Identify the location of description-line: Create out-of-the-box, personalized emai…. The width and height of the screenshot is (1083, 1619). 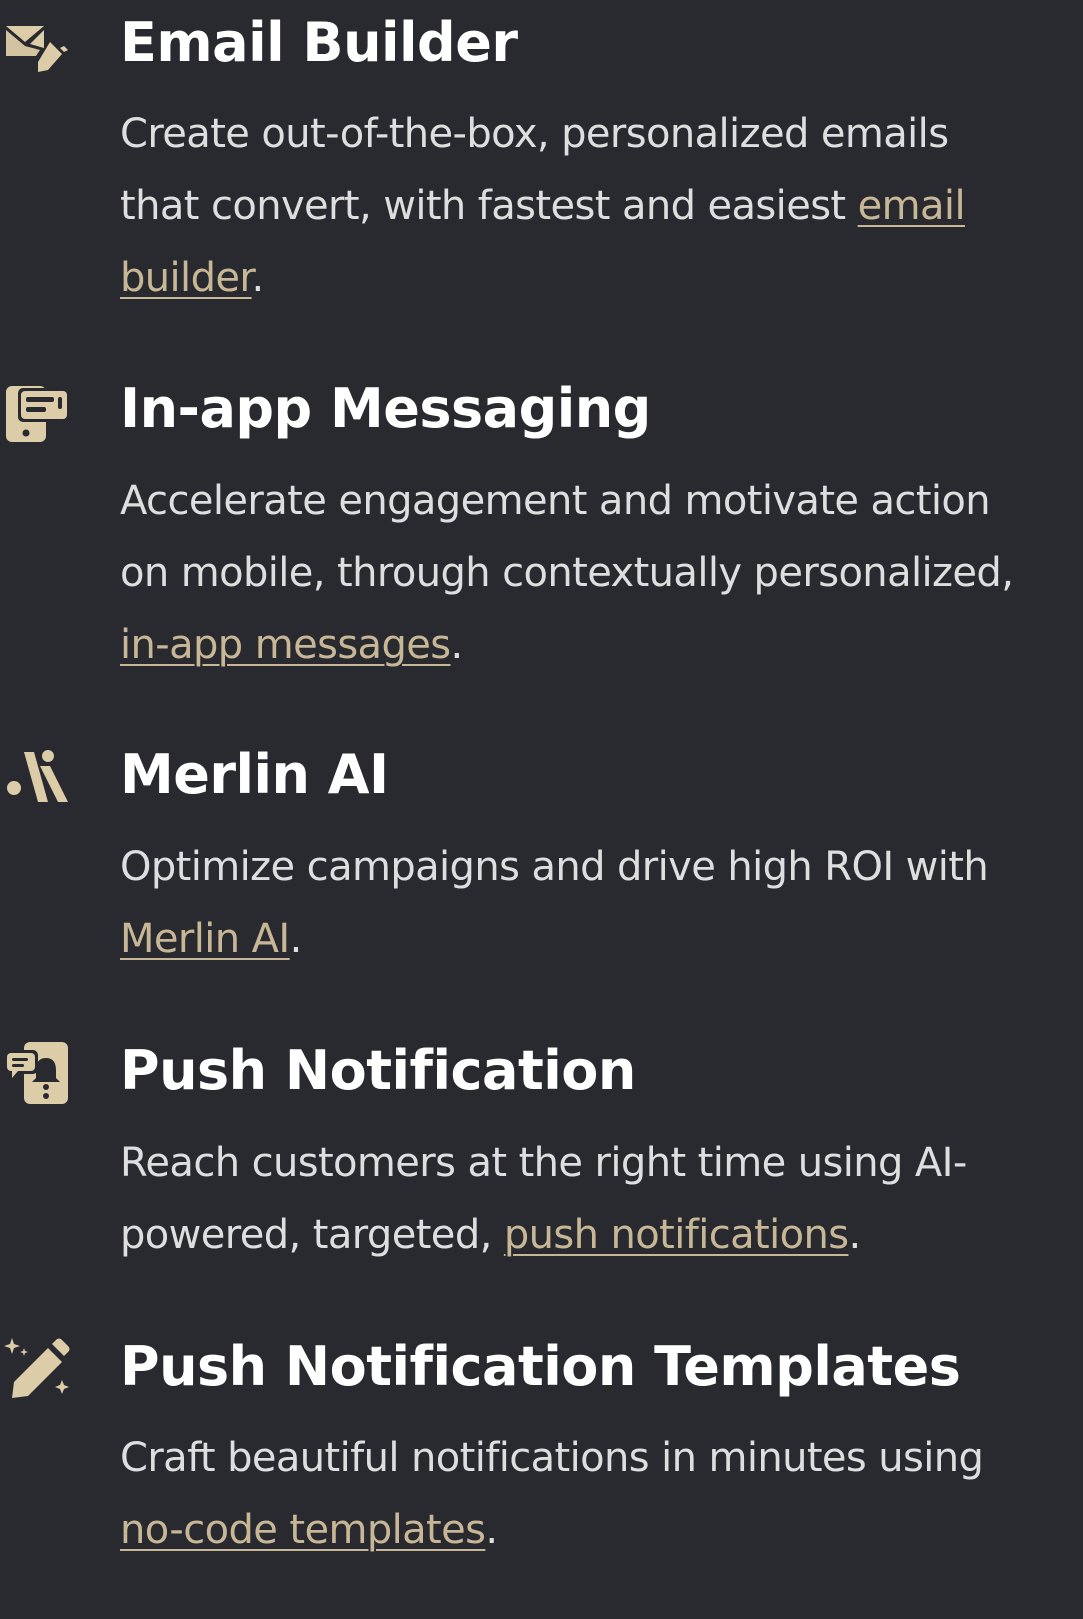
(534, 134).